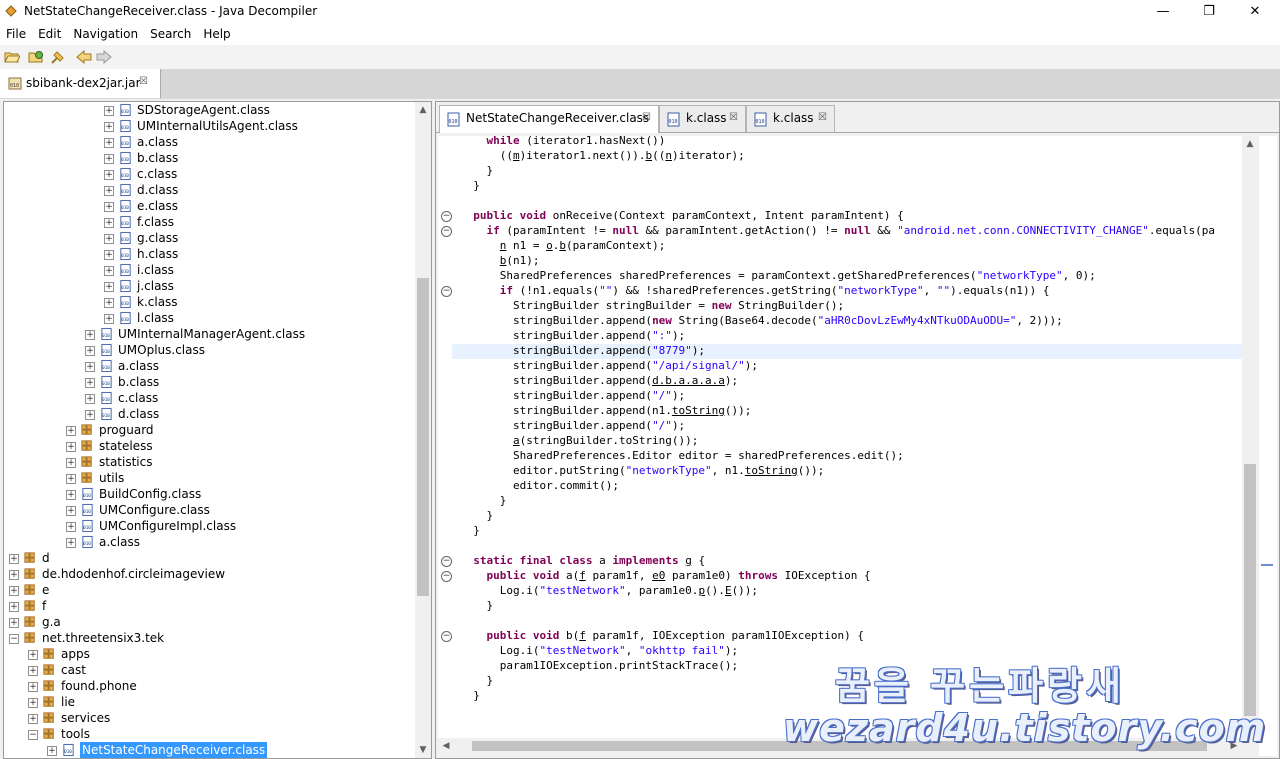 This screenshot has width=1280, height=759. Describe the element at coordinates (209, 270) in the screenshot. I see `tree-class-item: +010 i.class` at that location.